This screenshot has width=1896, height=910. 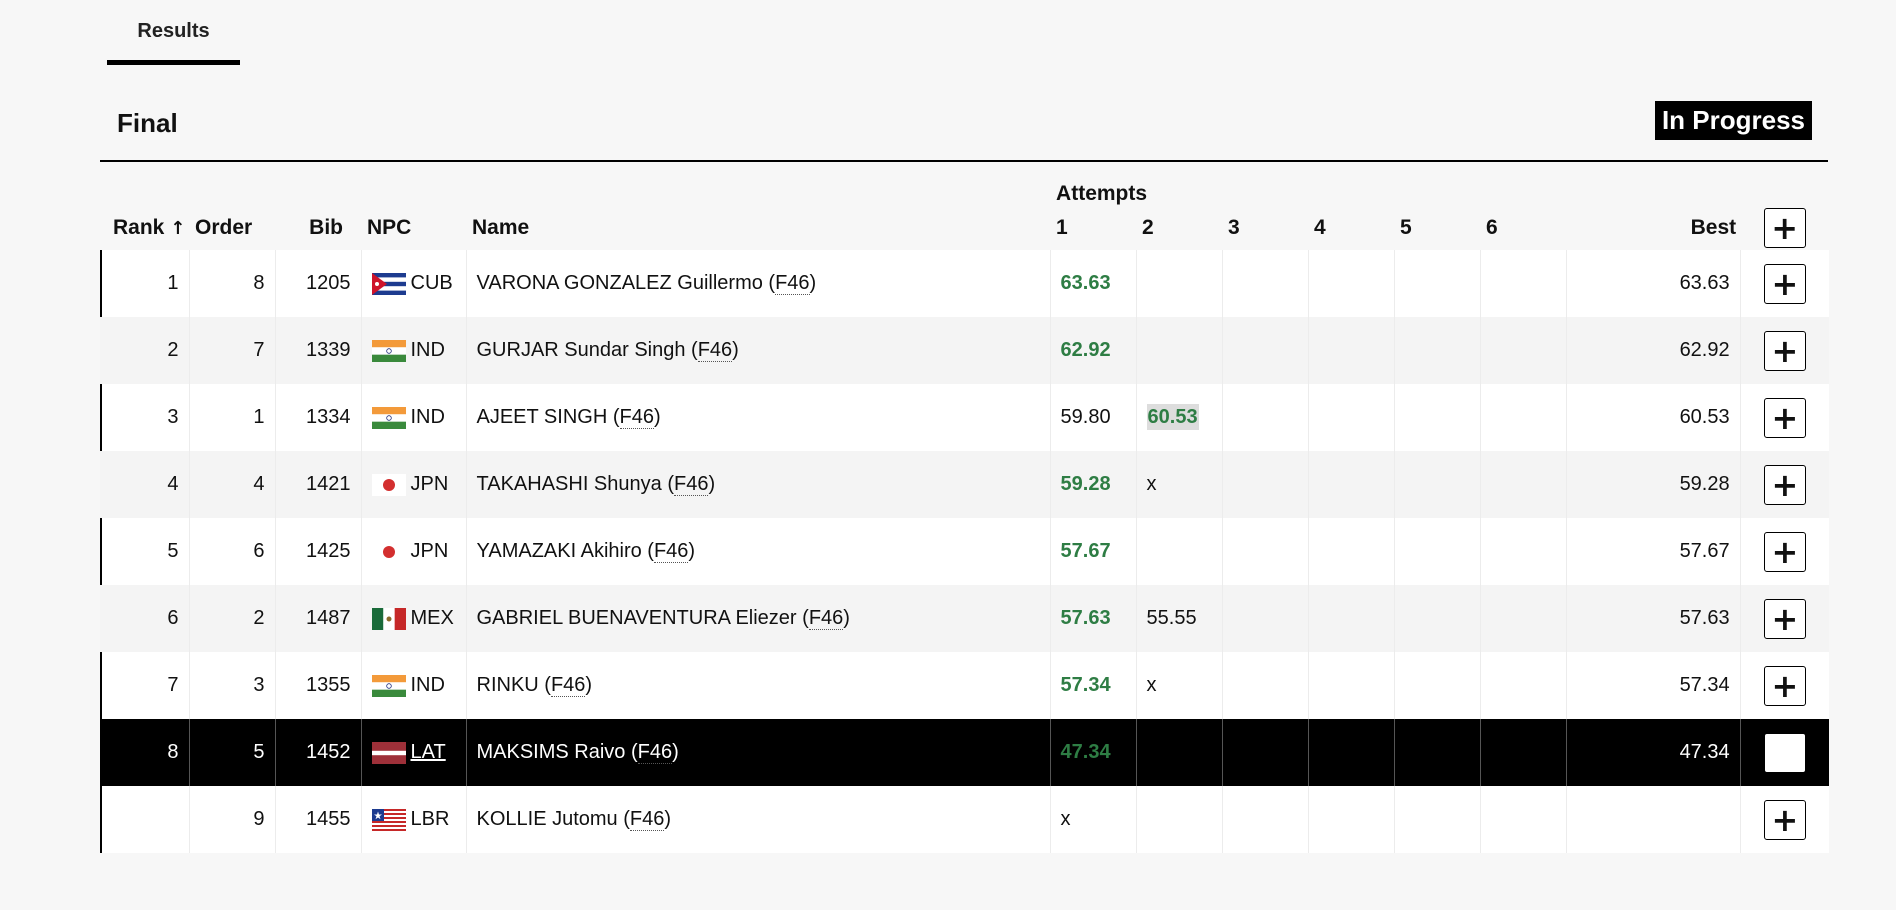 I want to click on col-npc: NPC, so click(x=413, y=228).